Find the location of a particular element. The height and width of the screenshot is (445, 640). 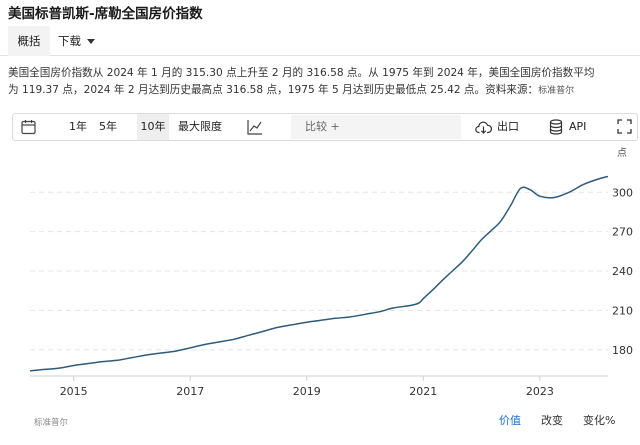

mode-change-button: 改变 is located at coordinates (552, 421).